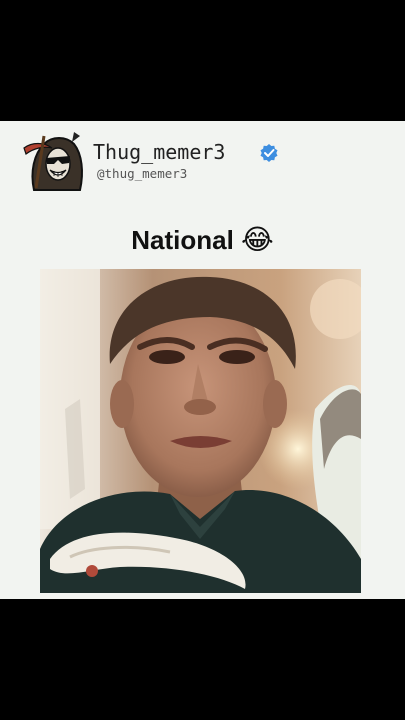  I want to click on username: Thug_memer3, so click(159, 152).